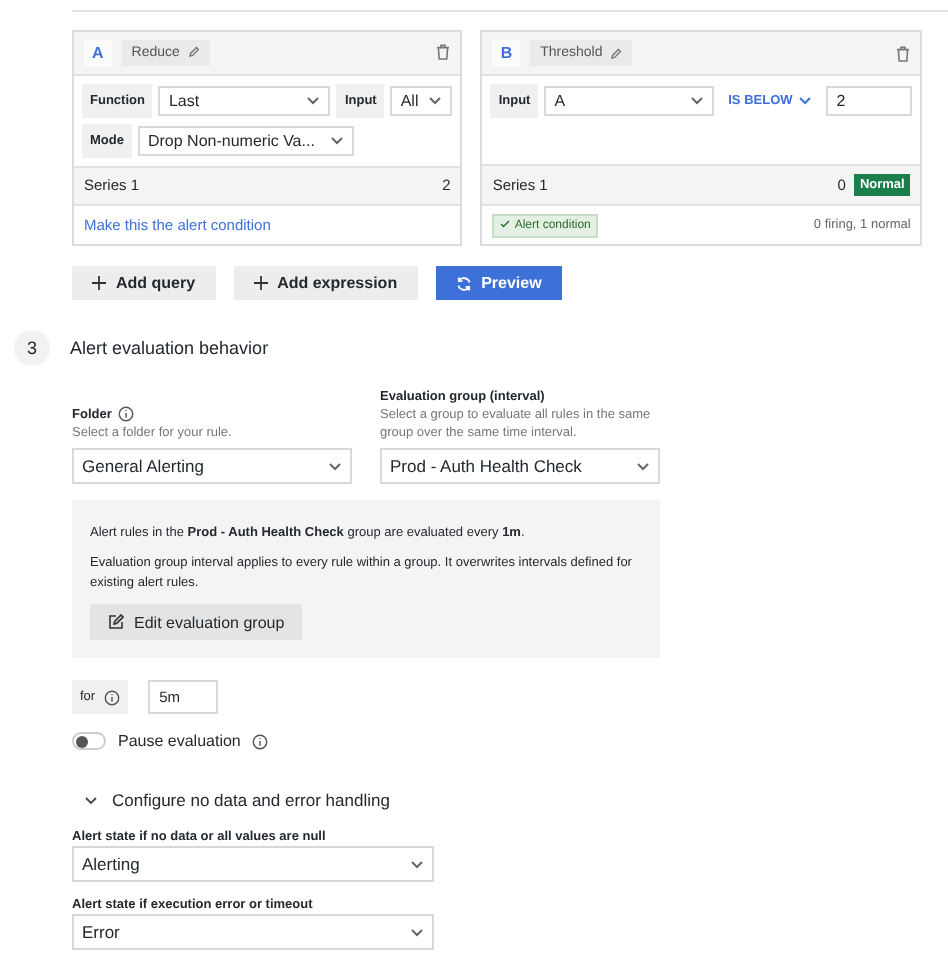 The height and width of the screenshot is (978, 948). I want to click on add-button: Add expression, so click(325, 283).